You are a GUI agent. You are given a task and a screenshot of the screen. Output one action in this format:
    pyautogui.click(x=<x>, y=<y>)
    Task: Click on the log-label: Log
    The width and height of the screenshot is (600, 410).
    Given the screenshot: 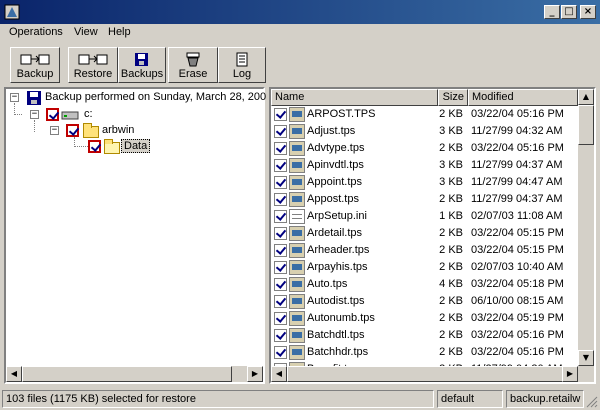 What is the action you would take?
    pyautogui.click(x=242, y=74)
    